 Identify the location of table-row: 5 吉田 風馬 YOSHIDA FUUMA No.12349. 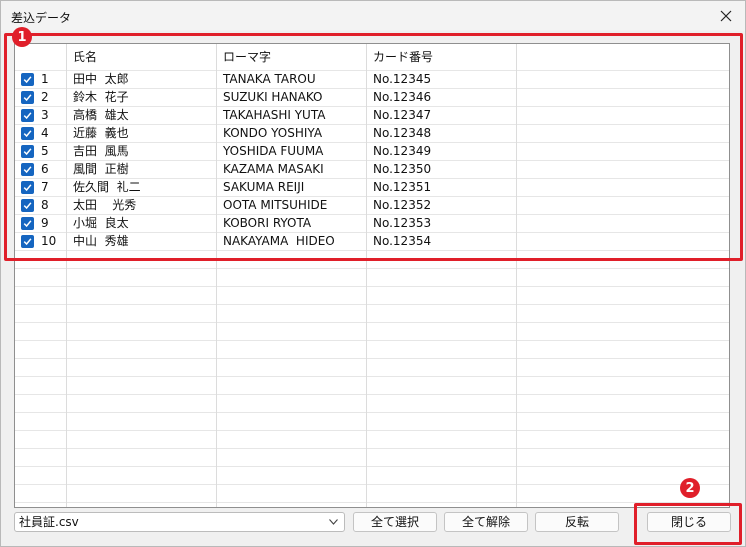
(372, 151).